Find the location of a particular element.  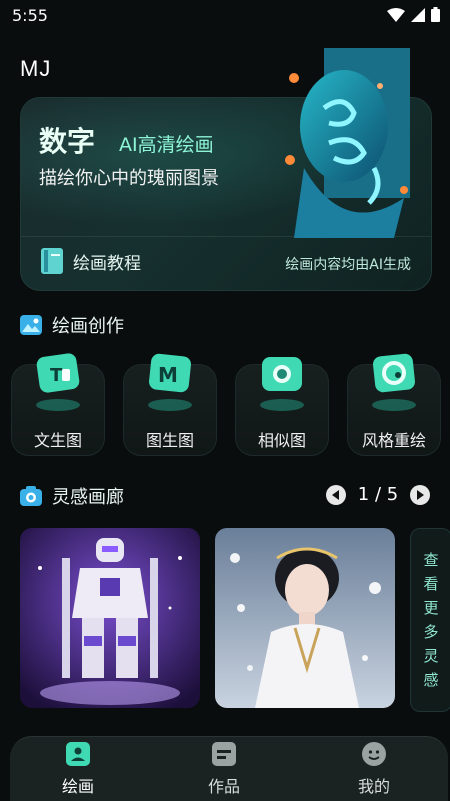

wifi-icon is located at coordinates (396, 14).